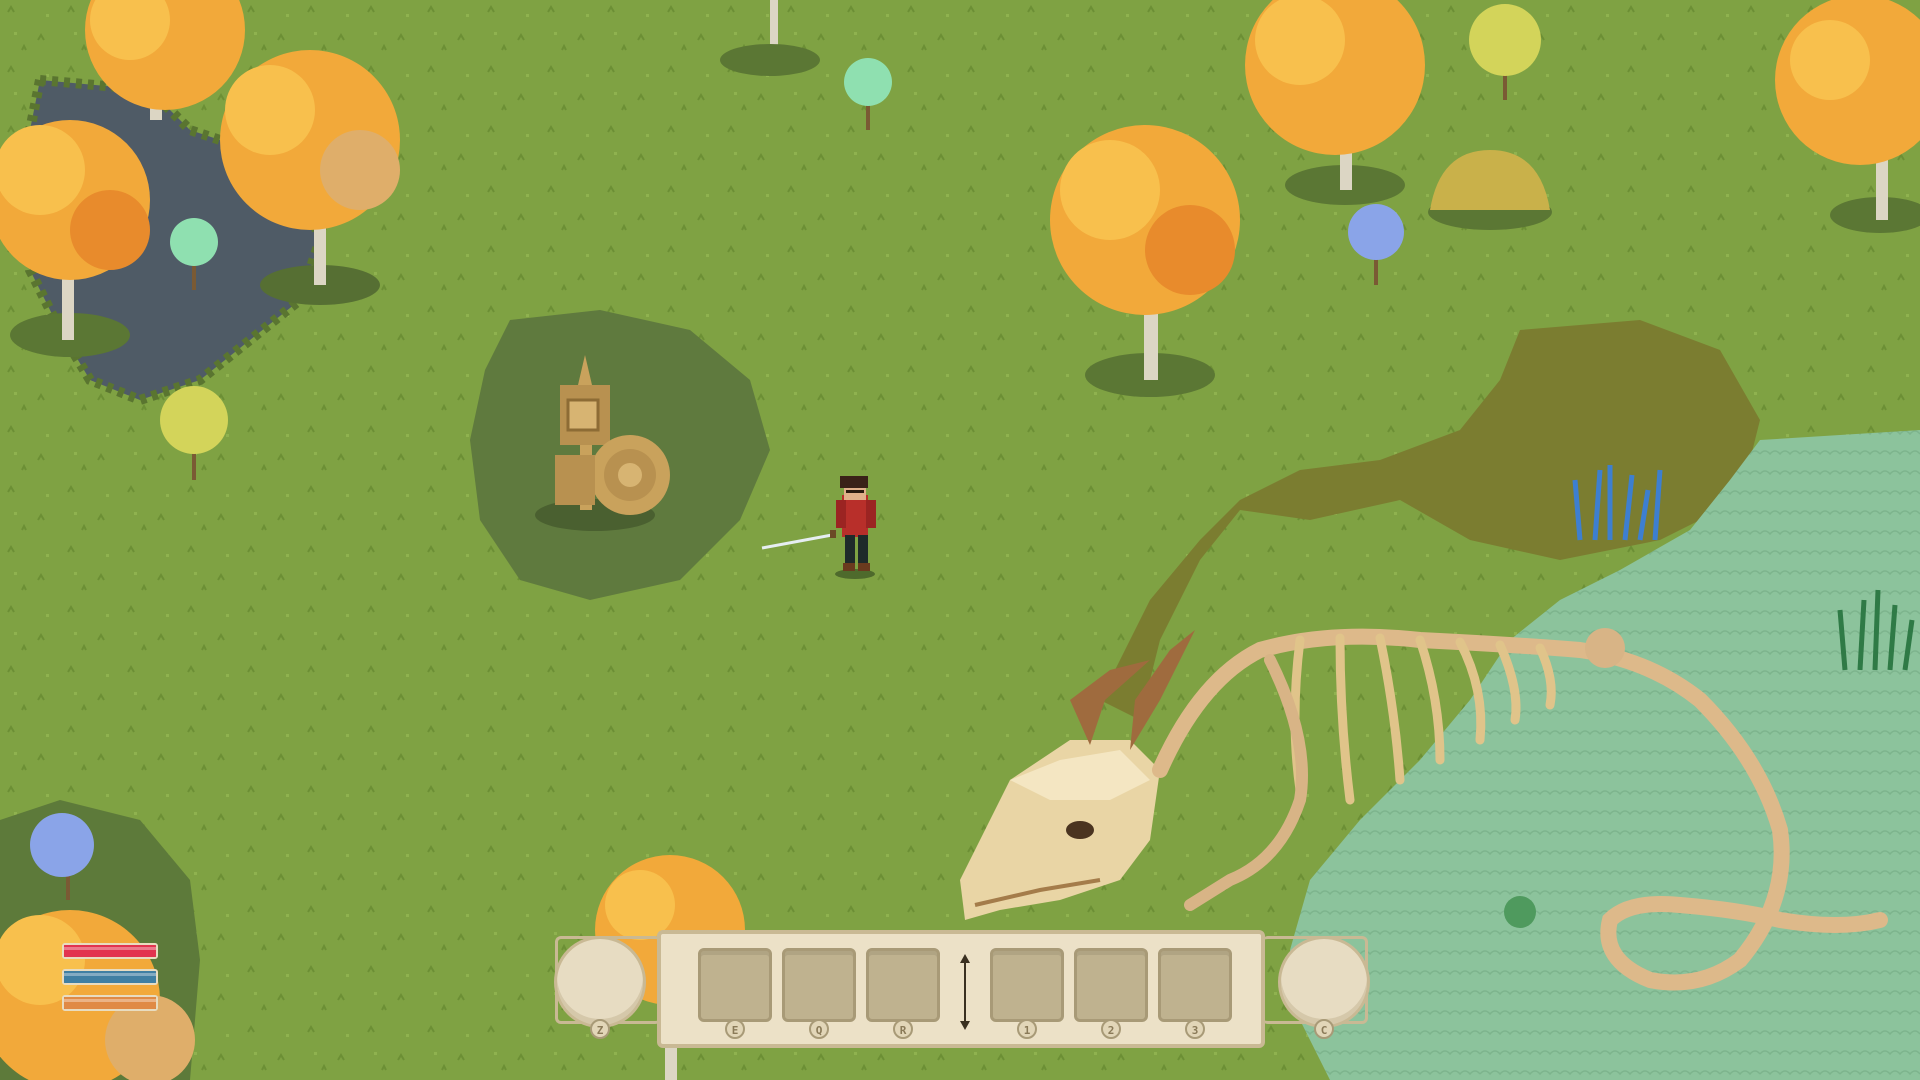 The image size is (1920, 1080). Describe the element at coordinates (1324, 1029) in the screenshot. I see `key-hint-c: C` at that location.